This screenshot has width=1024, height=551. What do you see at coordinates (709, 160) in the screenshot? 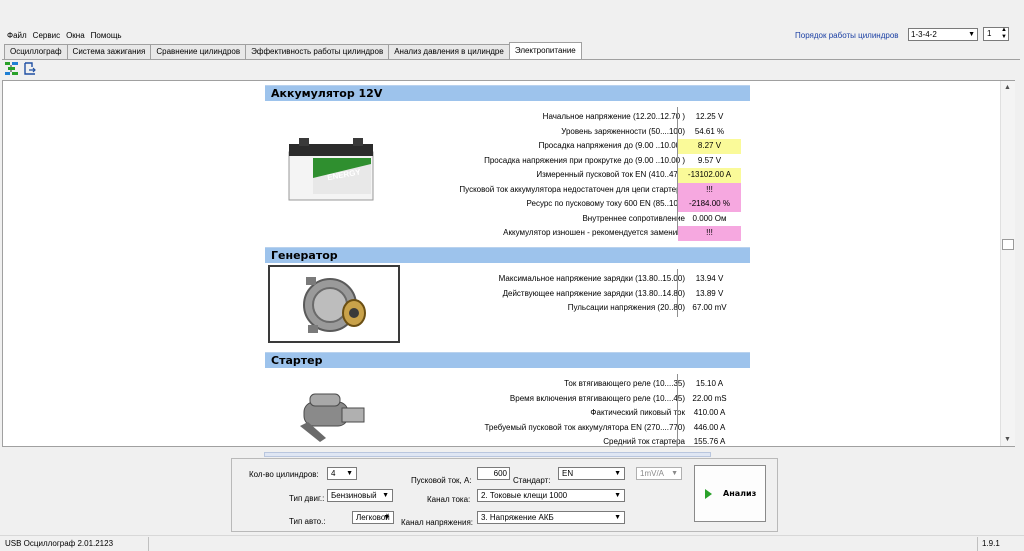
I see `battery-value: 9.57 V` at bounding box center [709, 160].